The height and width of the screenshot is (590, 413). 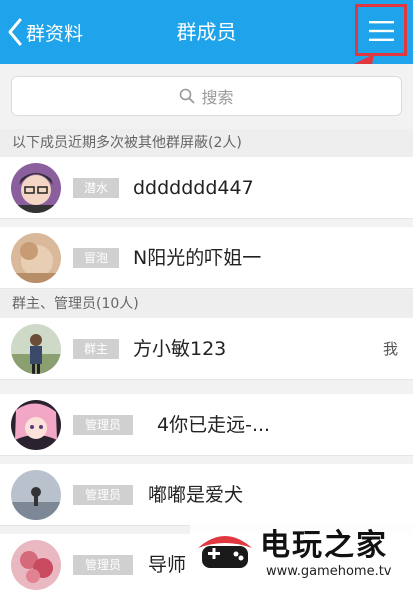 What do you see at coordinates (206, 32) in the screenshot?
I see `page-title: 群成员` at bounding box center [206, 32].